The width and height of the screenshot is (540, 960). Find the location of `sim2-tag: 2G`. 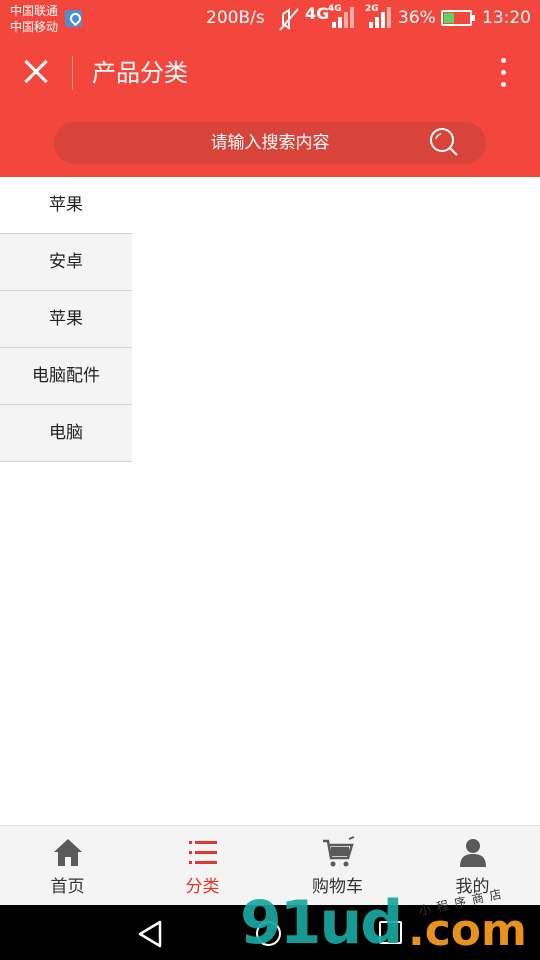

sim2-tag: 2G is located at coordinates (372, 9).